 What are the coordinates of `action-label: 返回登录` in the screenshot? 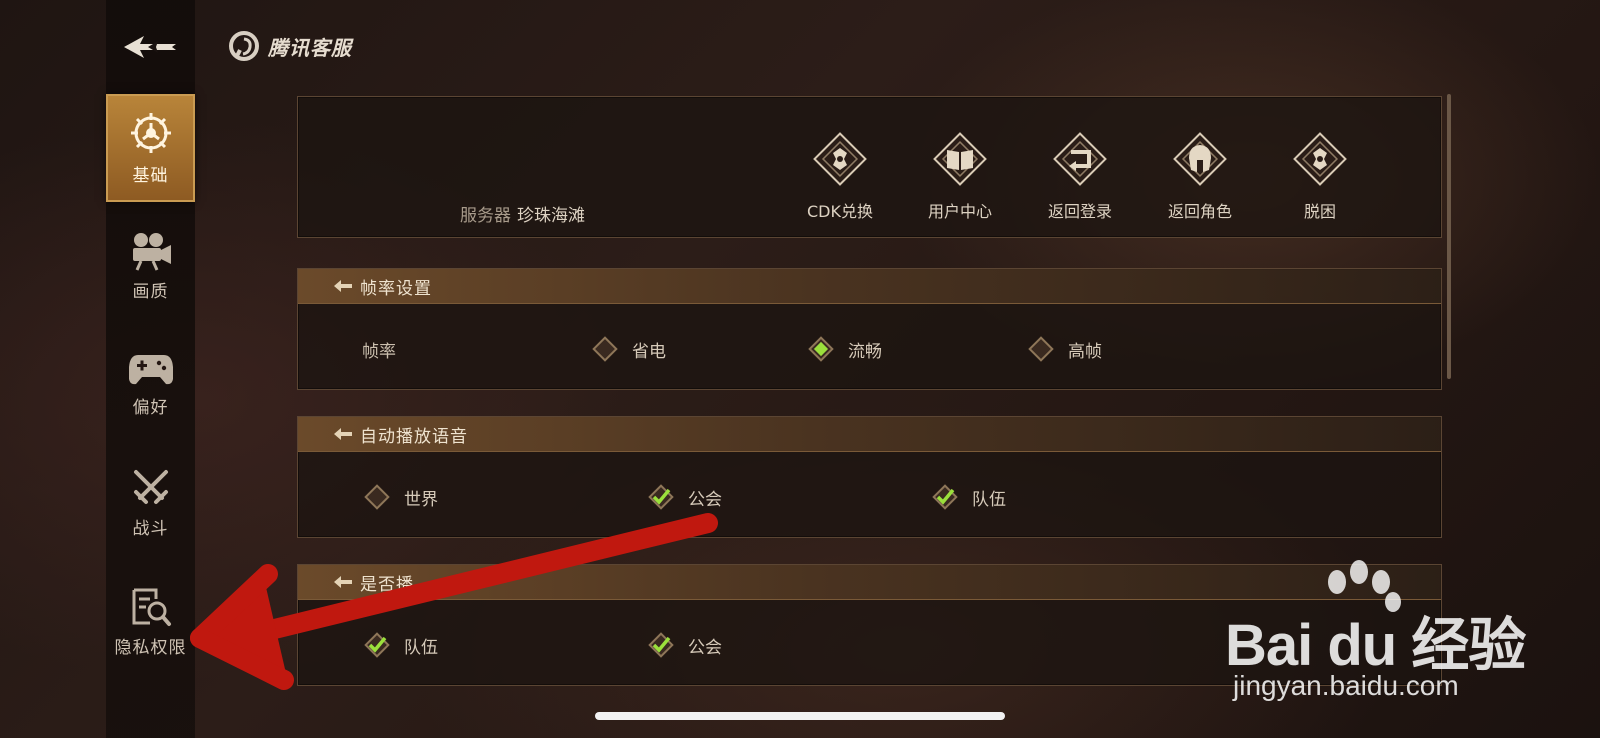 It's located at (1079, 211).